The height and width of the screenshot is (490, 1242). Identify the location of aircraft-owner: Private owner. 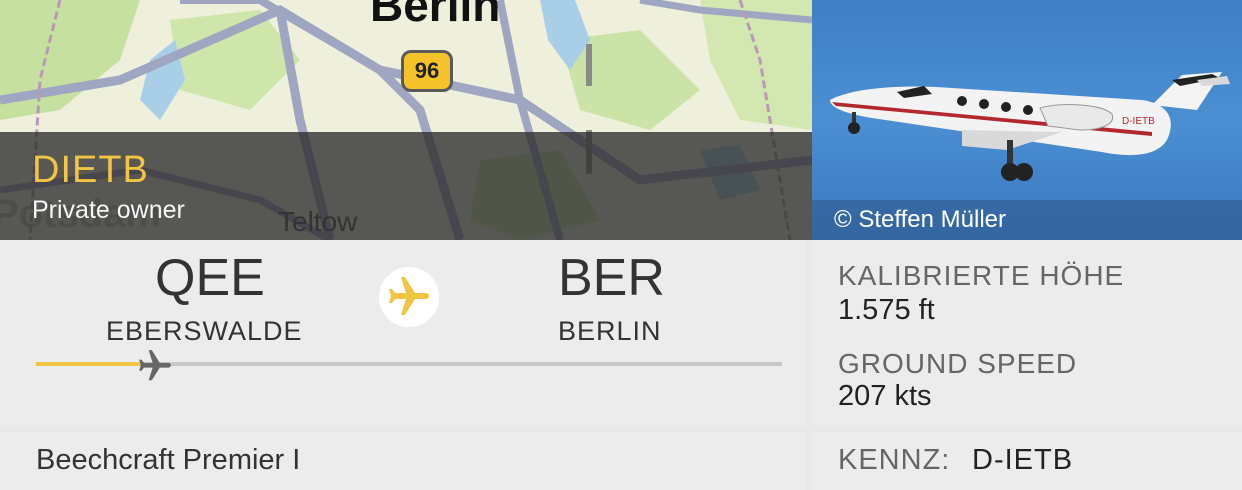
(108, 210).